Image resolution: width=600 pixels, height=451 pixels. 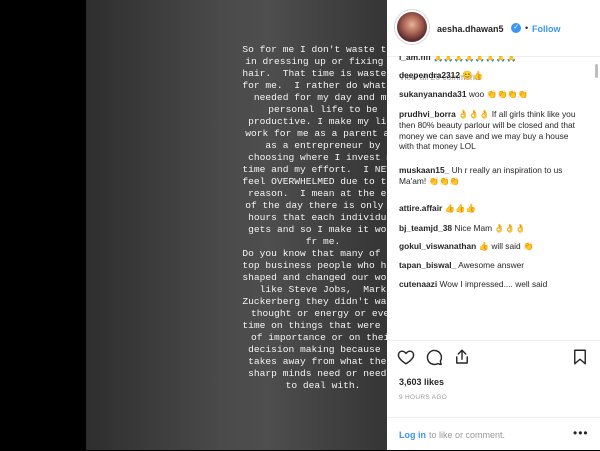 I want to click on share-icon, so click(x=462, y=357).